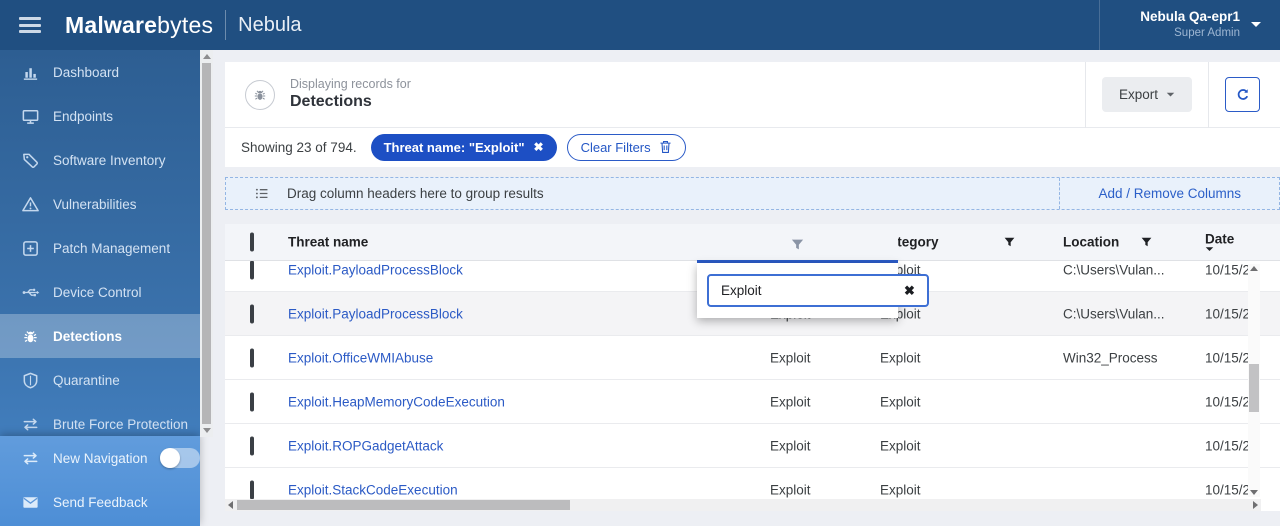  What do you see at coordinates (252, 242) in the screenshot?
I see `select-all-checkbox` at bounding box center [252, 242].